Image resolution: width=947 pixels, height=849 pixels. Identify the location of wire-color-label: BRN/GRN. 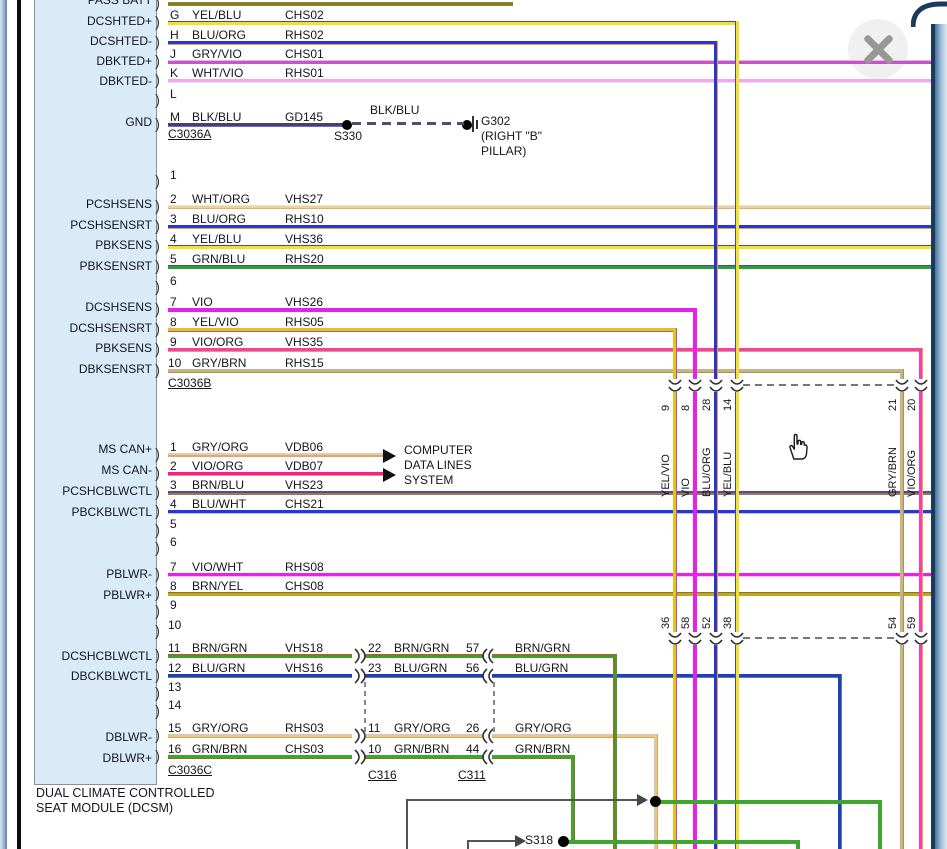
(422, 648).